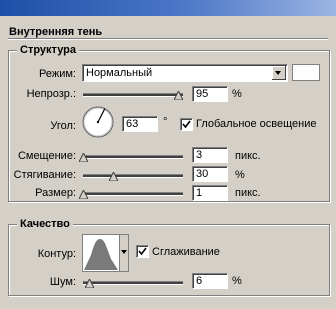 The image size is (336, 309). Describe the element at coordinates (140, 124) in the screenshot. I see `angle-input: 63` at that location.